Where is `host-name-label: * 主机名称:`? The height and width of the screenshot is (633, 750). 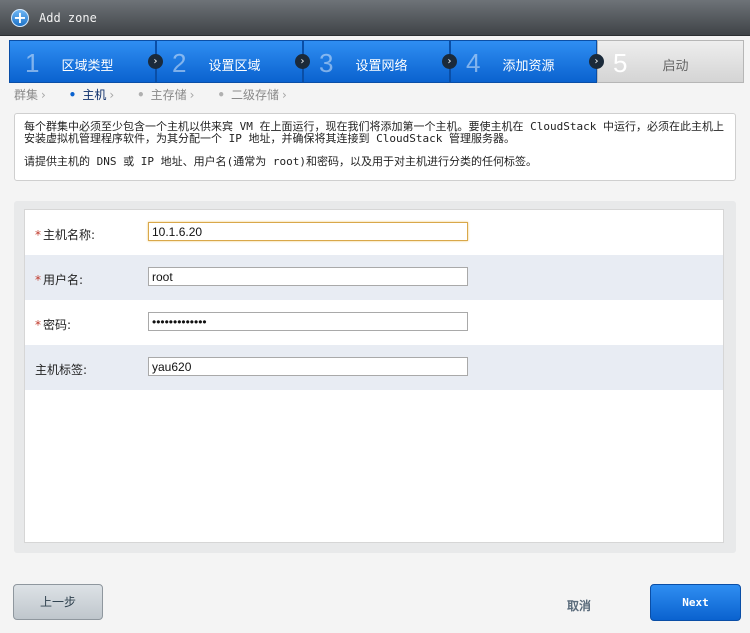 host-name-label: * 主机名称: is located at coordinates (65, 234).